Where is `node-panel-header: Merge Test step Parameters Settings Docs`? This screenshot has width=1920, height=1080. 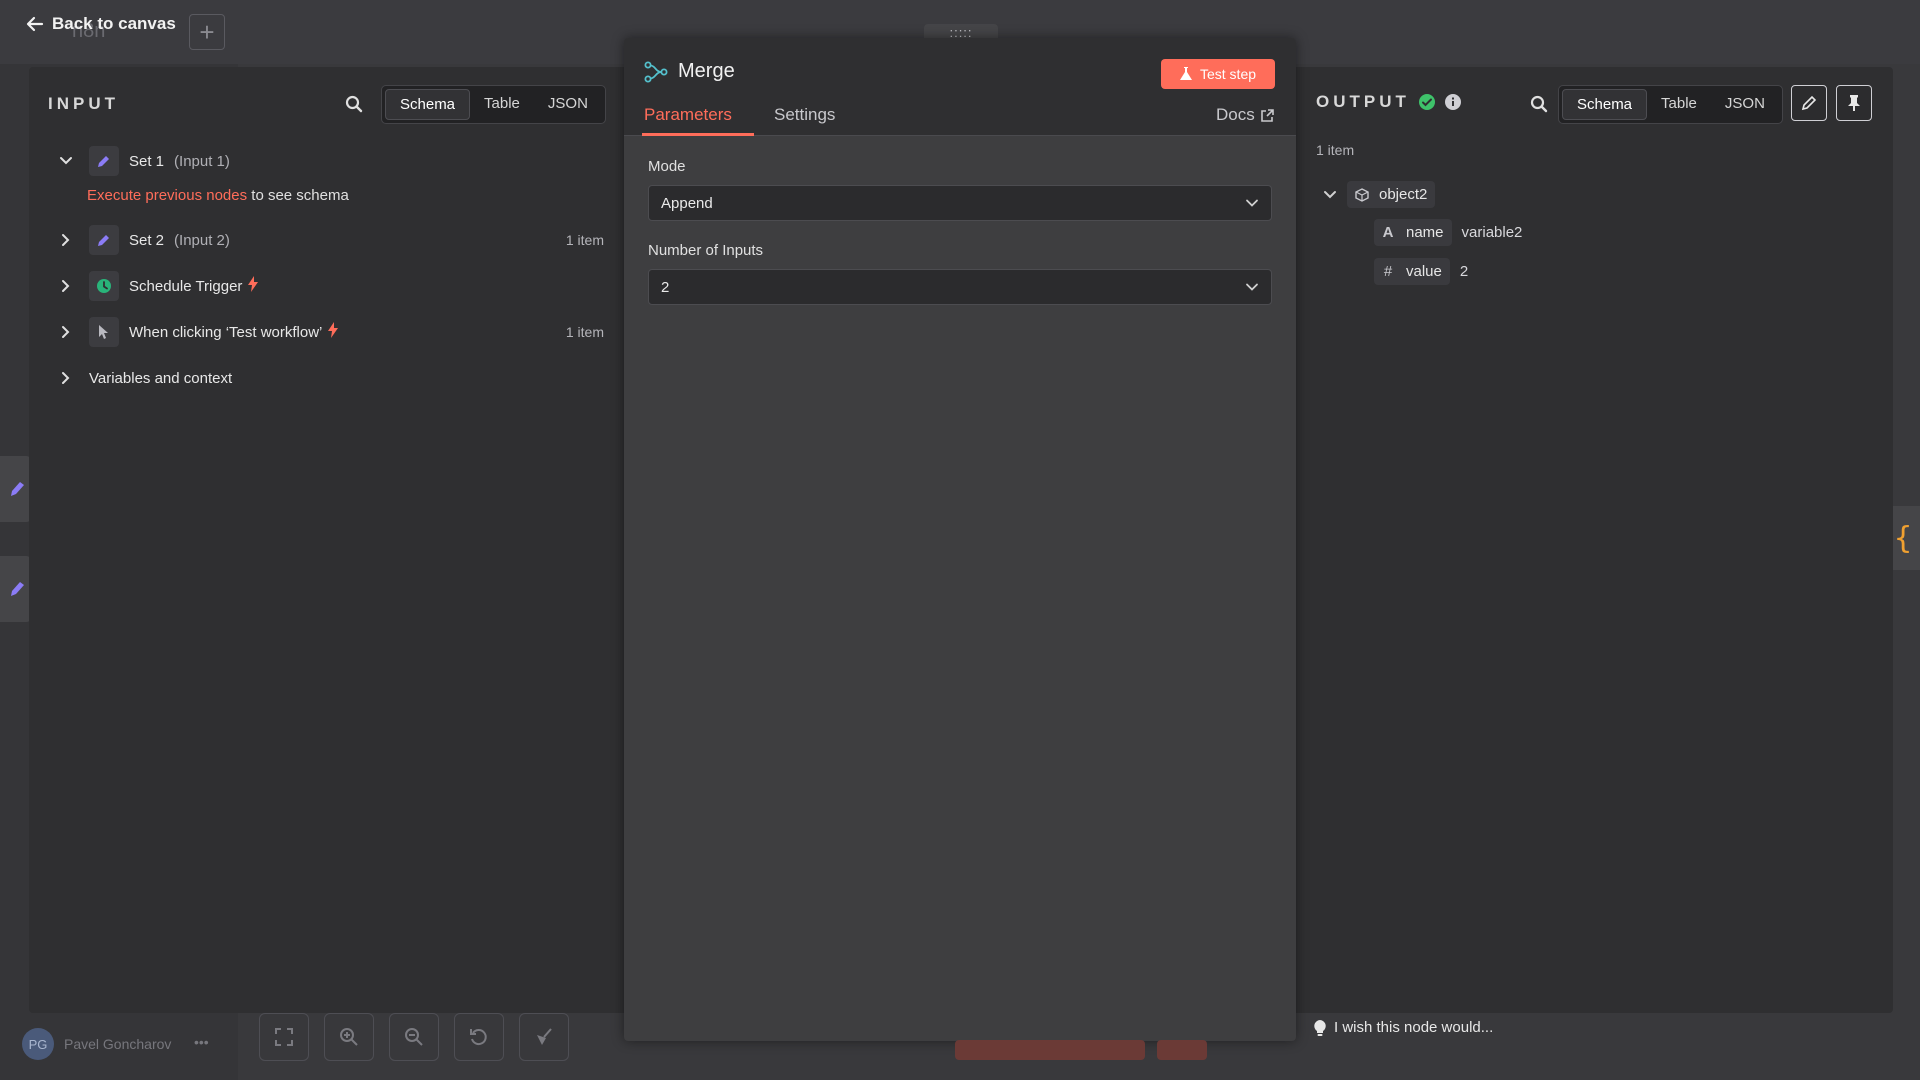
node-panel-header: Merge Test step Parameters Settings Docs is located at coordinates (960, 87).